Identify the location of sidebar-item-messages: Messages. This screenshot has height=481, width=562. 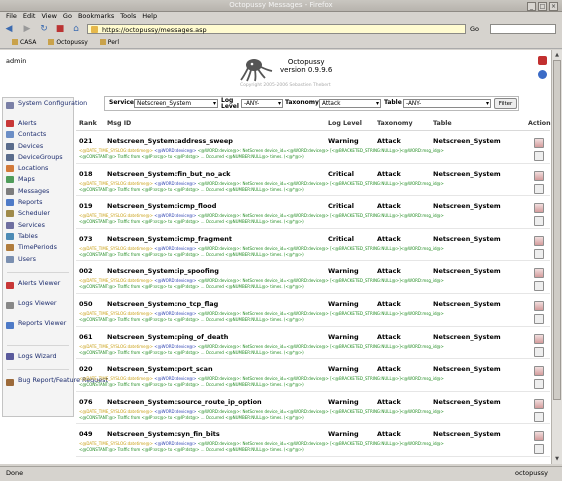
(38, 191).